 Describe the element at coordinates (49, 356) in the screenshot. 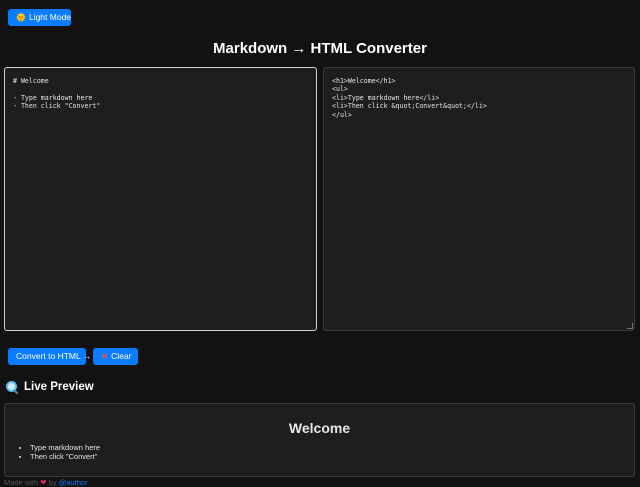

I see `convert-button: Convert to HTML →` at that location.